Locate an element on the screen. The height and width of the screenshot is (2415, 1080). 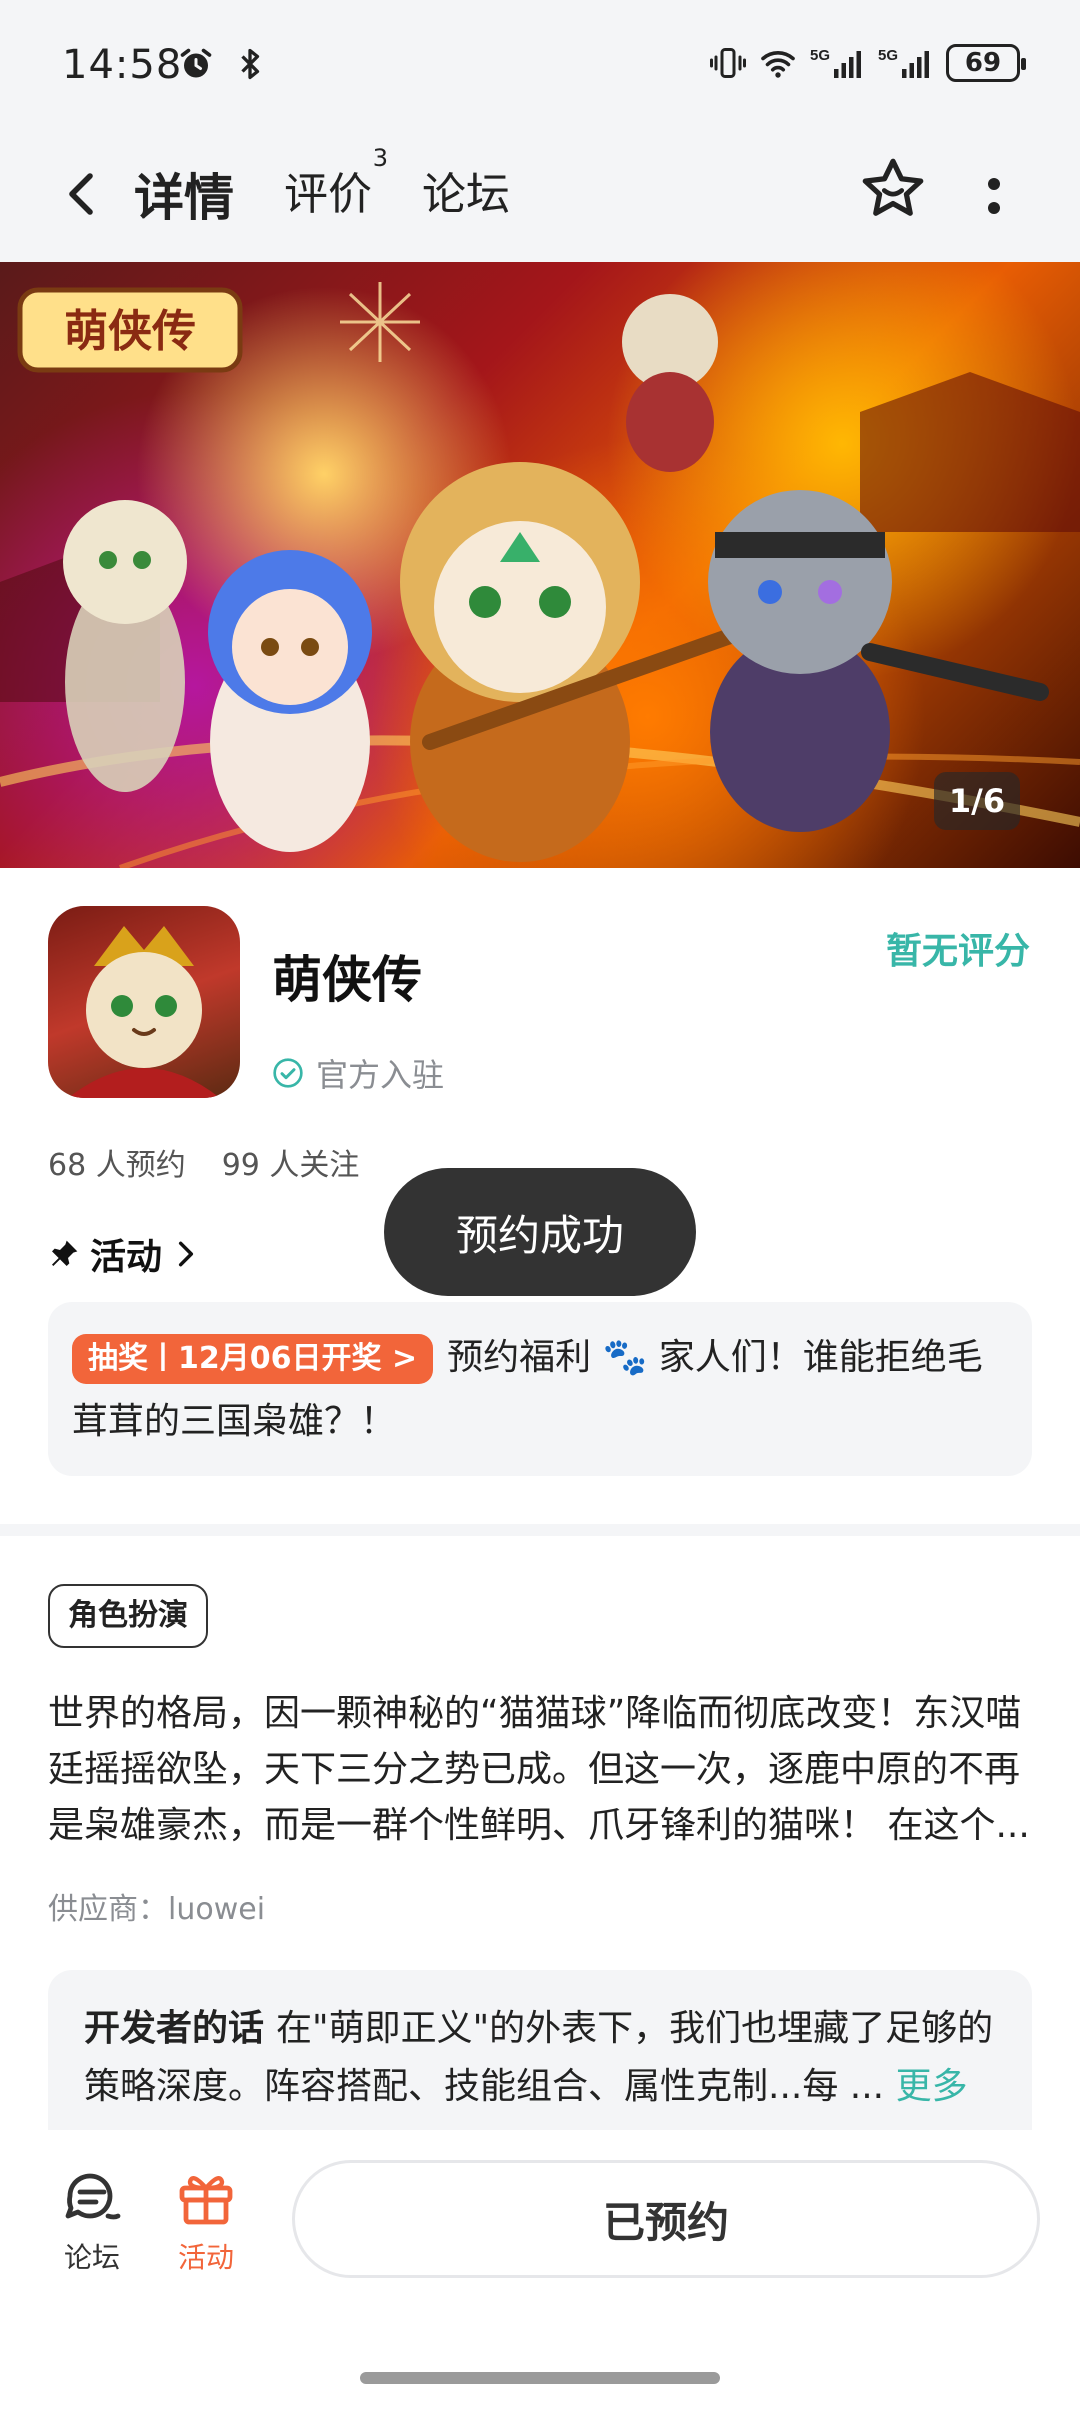
tab-review-label: 评价 is located at coordinates (328, 194).